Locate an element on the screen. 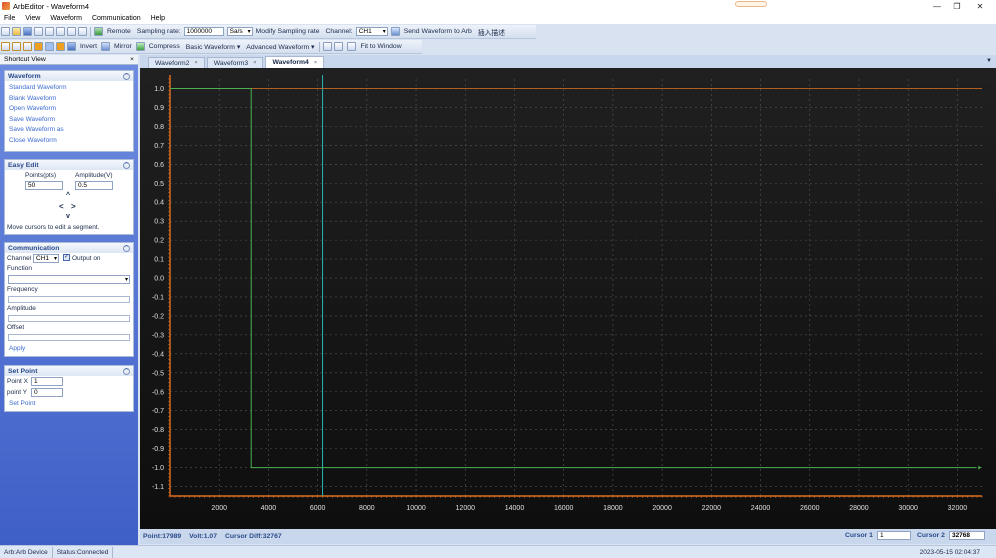  zoom-out-icon is located at coordinates (339, 46).